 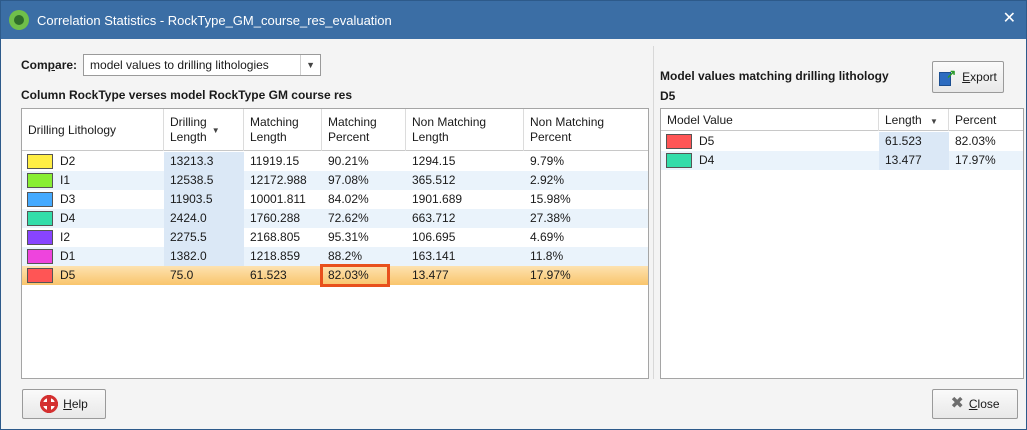 I want to click on window-close-icon: ✕, so click(x=1009, y=19).